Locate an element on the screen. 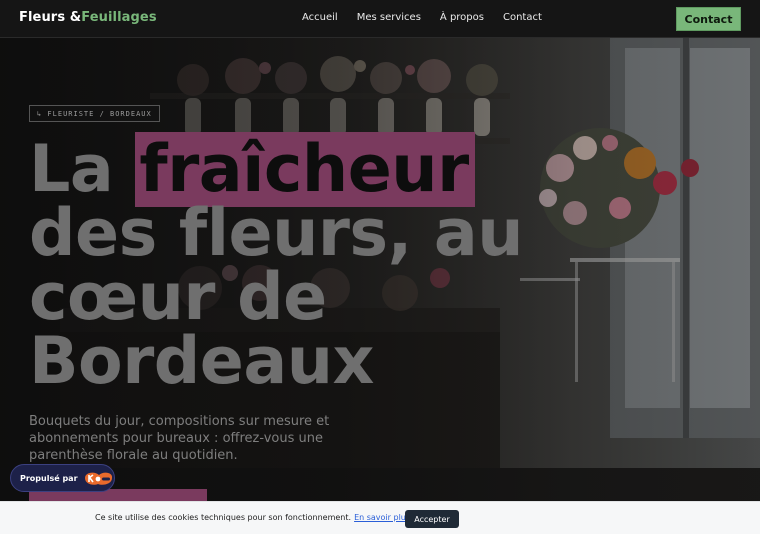  nav-link-mes-services: Mes services is located at coordinates (389, 17).